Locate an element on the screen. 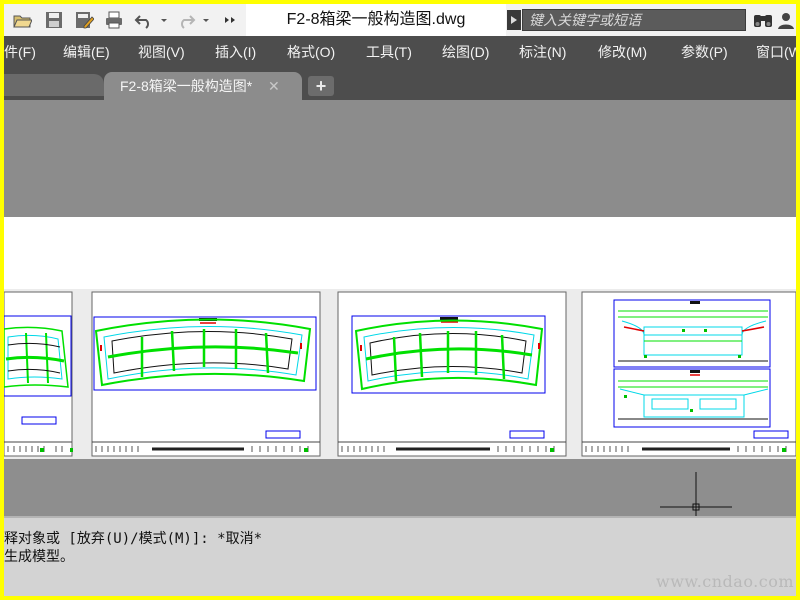 The width and height of the screenshot is (800, 600). menu-format: 格式(O) is located at coordinates (311, 52).